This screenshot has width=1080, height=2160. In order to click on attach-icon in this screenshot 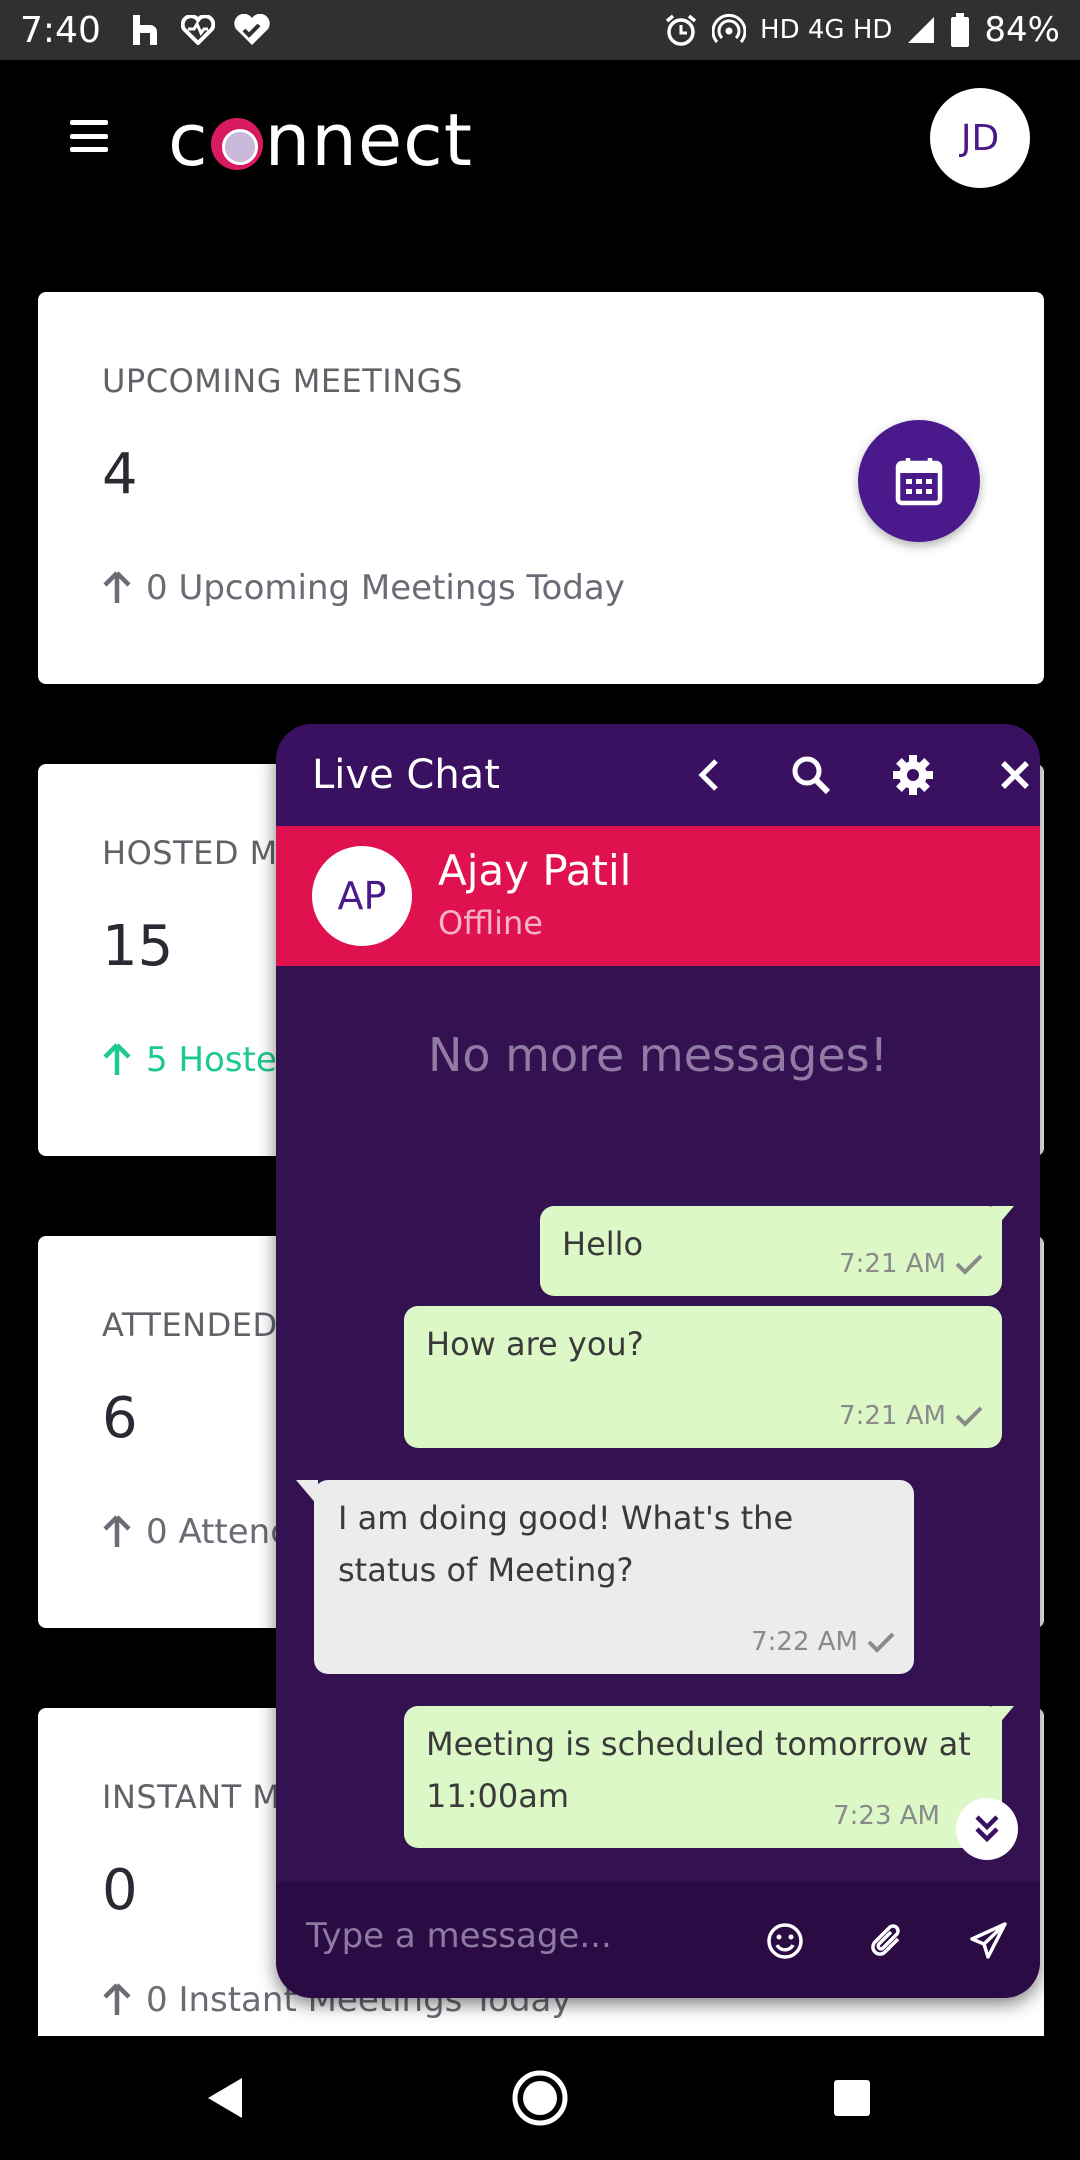, I will do `click(887, 1941)`.